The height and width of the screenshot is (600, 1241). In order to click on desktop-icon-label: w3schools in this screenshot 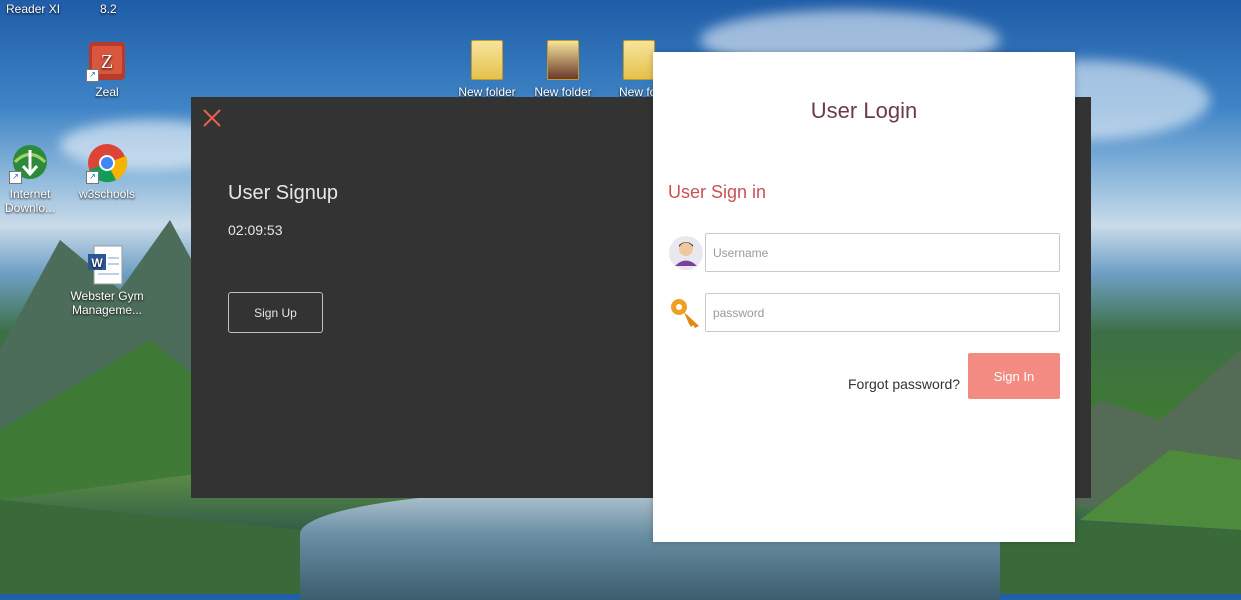, I will do `click(107, 194)`.